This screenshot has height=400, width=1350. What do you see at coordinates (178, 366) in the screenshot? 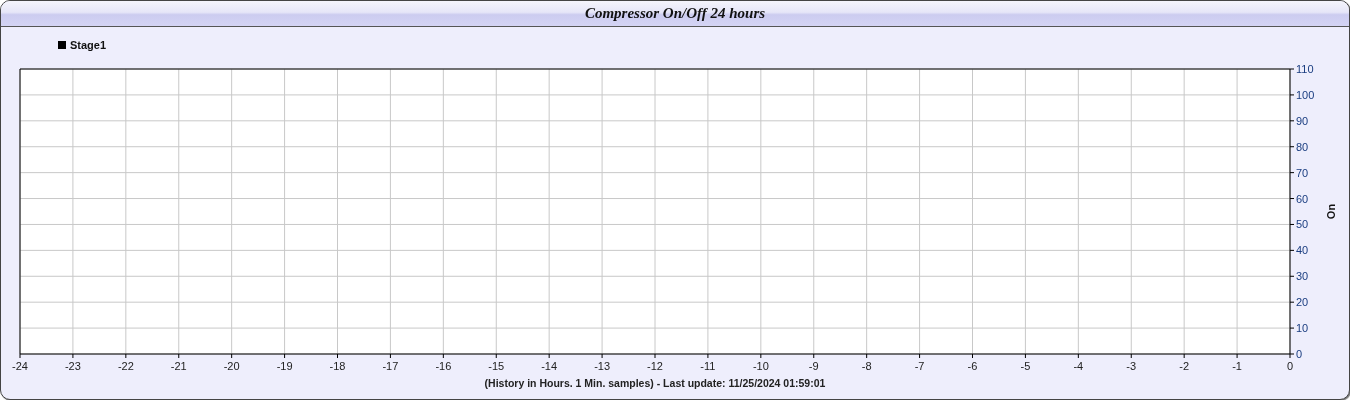
I see `x-tick-label: -21` at bounding box center [178, 366].